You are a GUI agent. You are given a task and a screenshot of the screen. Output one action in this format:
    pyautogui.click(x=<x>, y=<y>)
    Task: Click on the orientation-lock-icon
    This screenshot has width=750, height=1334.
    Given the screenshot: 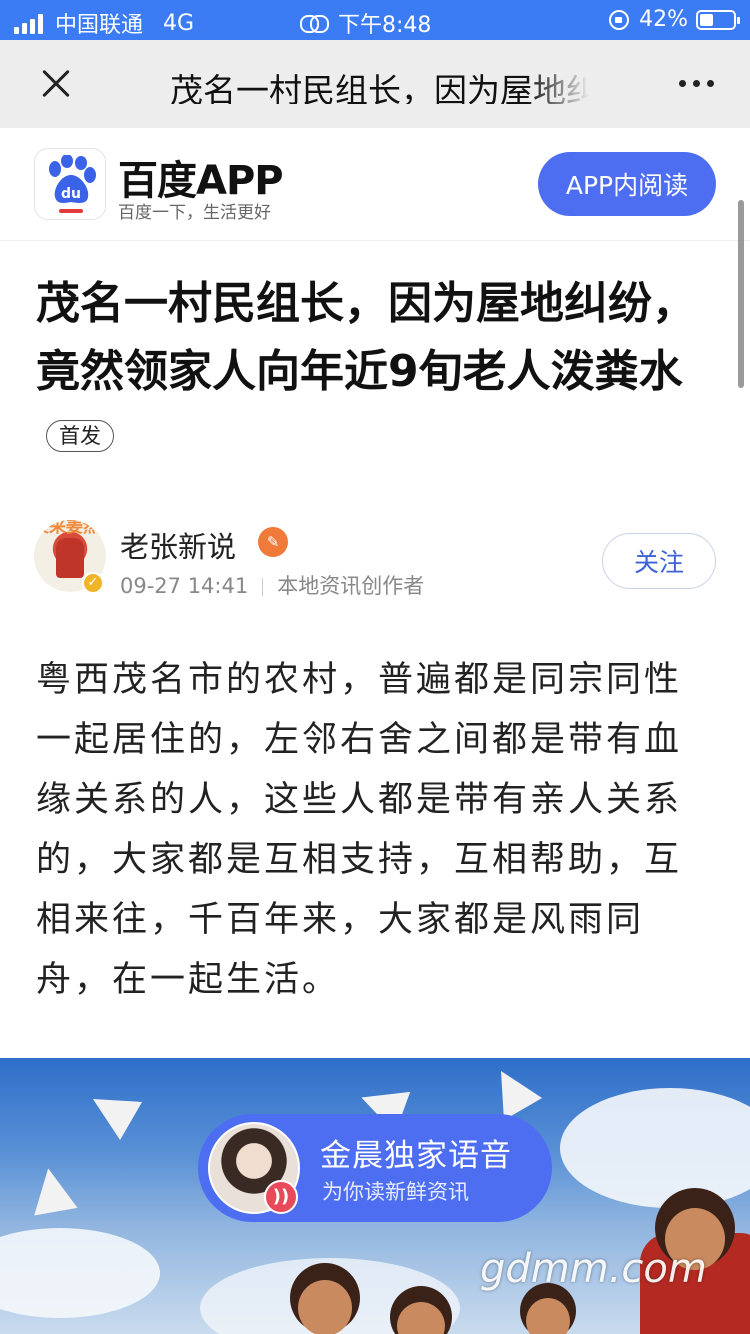 What is the action you would take?
    pyautogui.click(x=619, y=19)
    